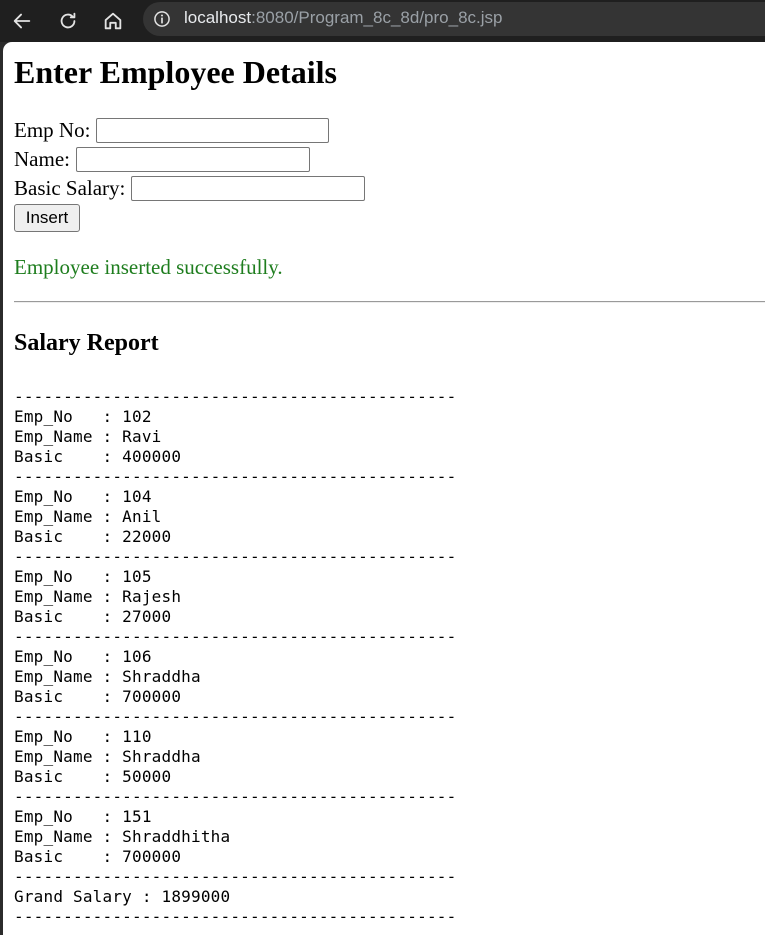  I want to click on empno-row: Emp No:, so click(172, 130).